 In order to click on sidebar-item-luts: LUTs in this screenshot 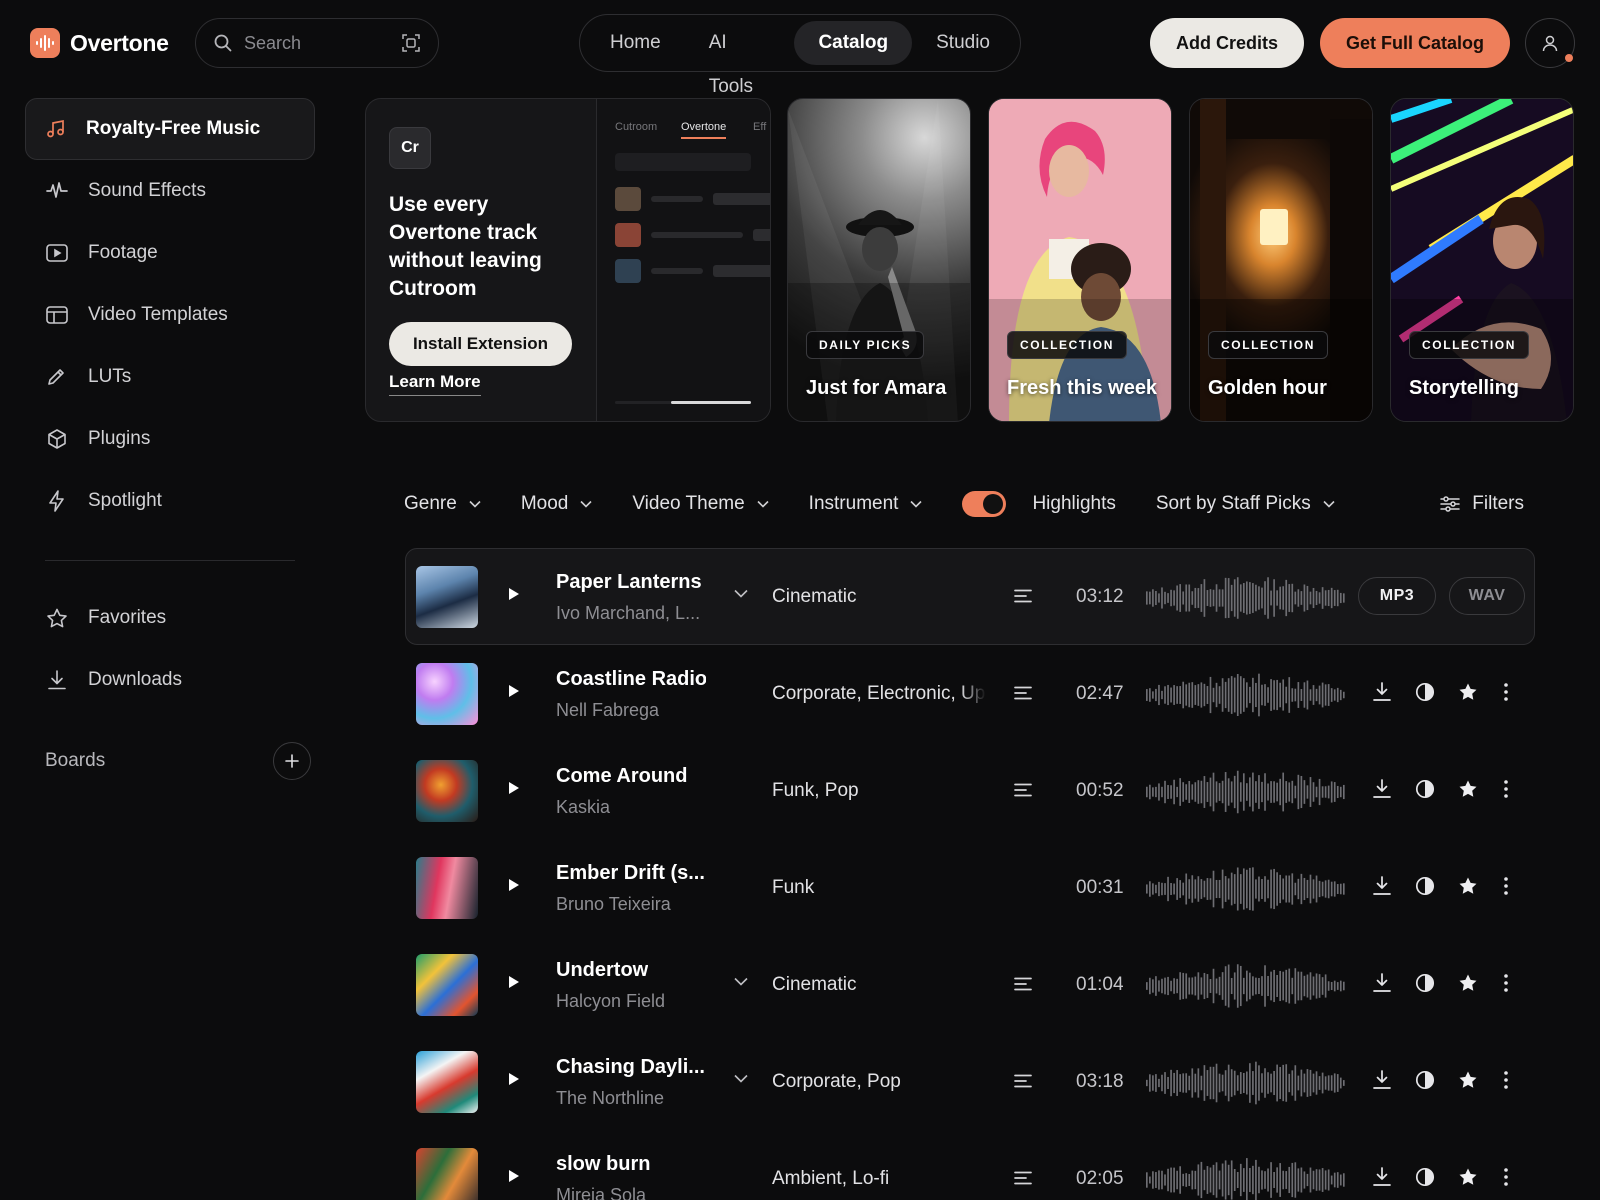, I will do `click(170, 377)`.